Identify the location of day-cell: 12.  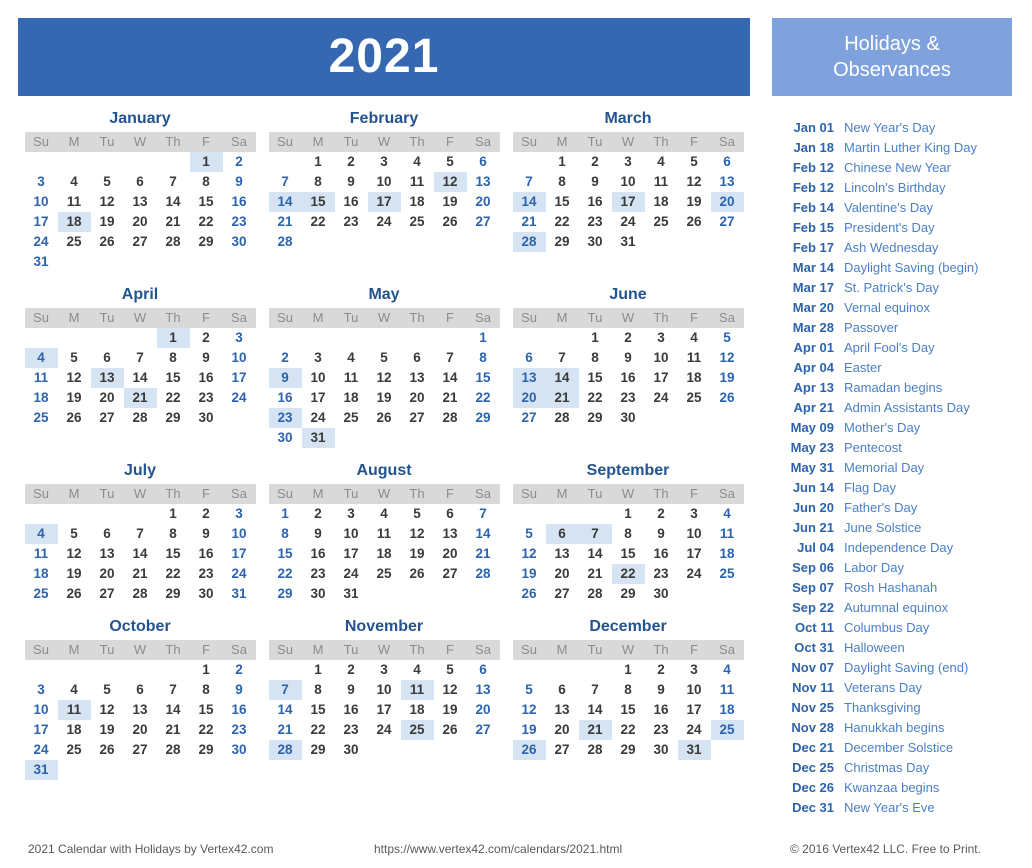
(450, 182).